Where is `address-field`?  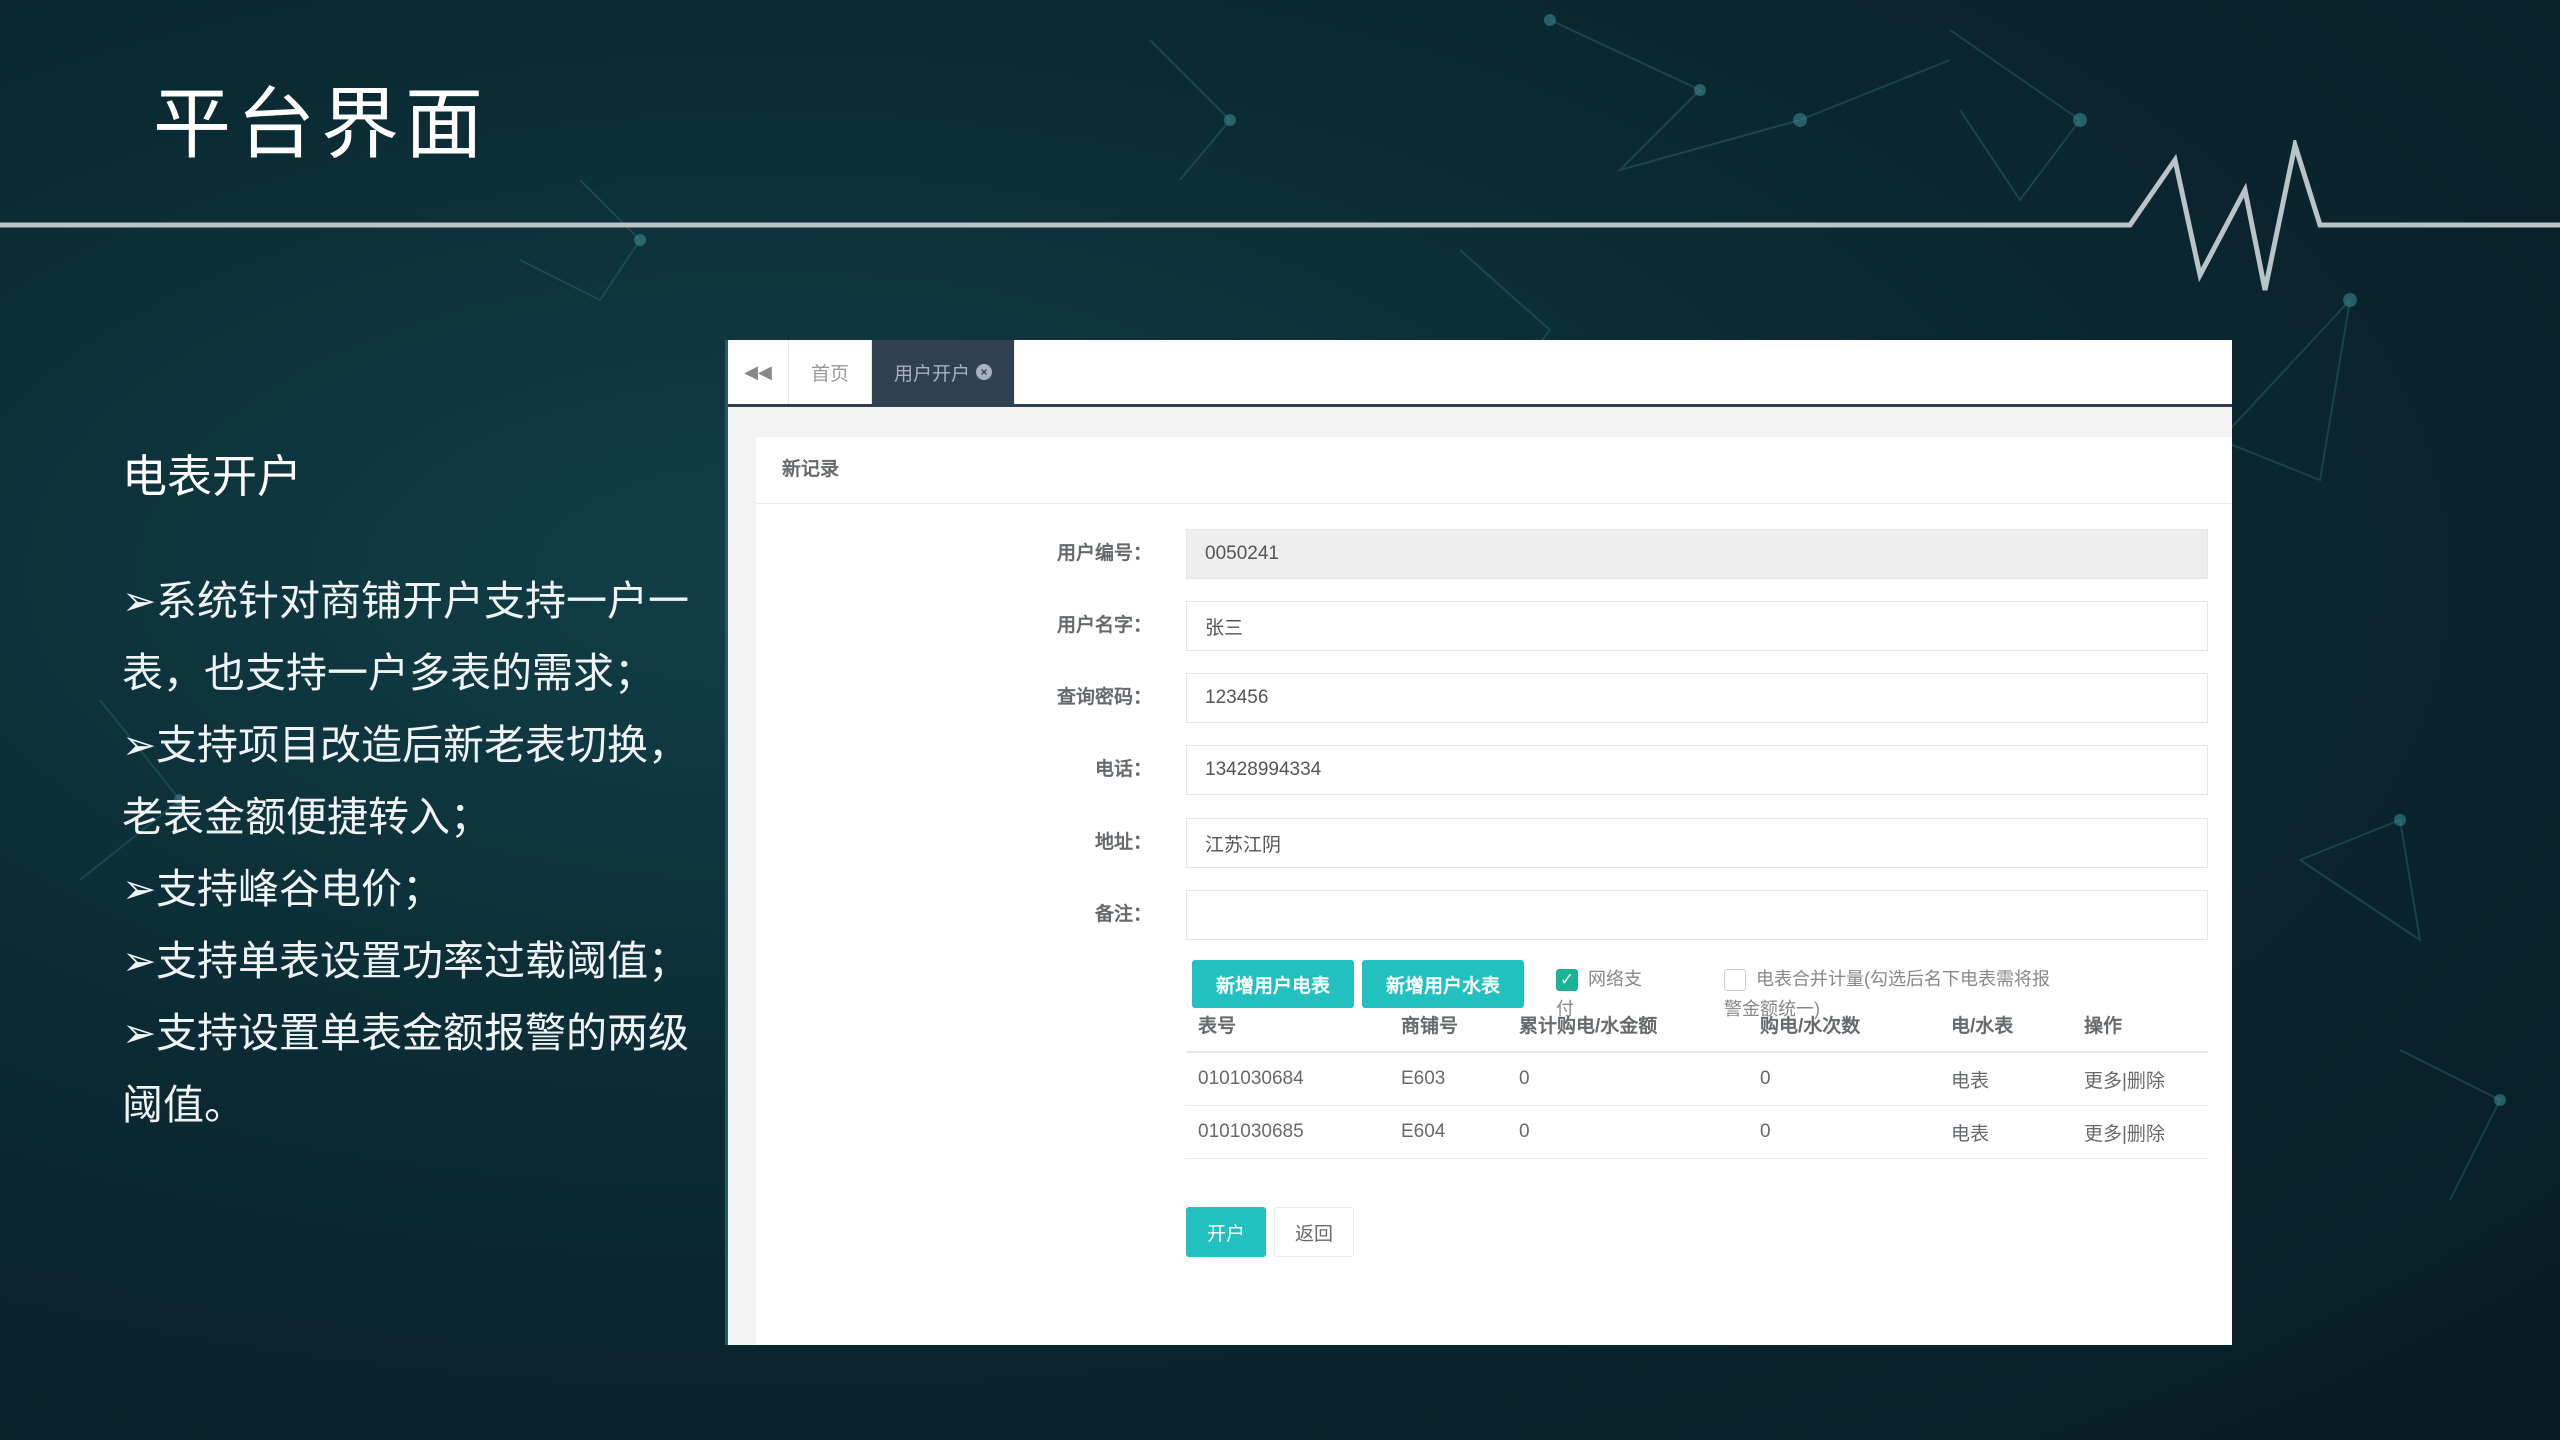 address-field is located at coordinates (1697, 843).